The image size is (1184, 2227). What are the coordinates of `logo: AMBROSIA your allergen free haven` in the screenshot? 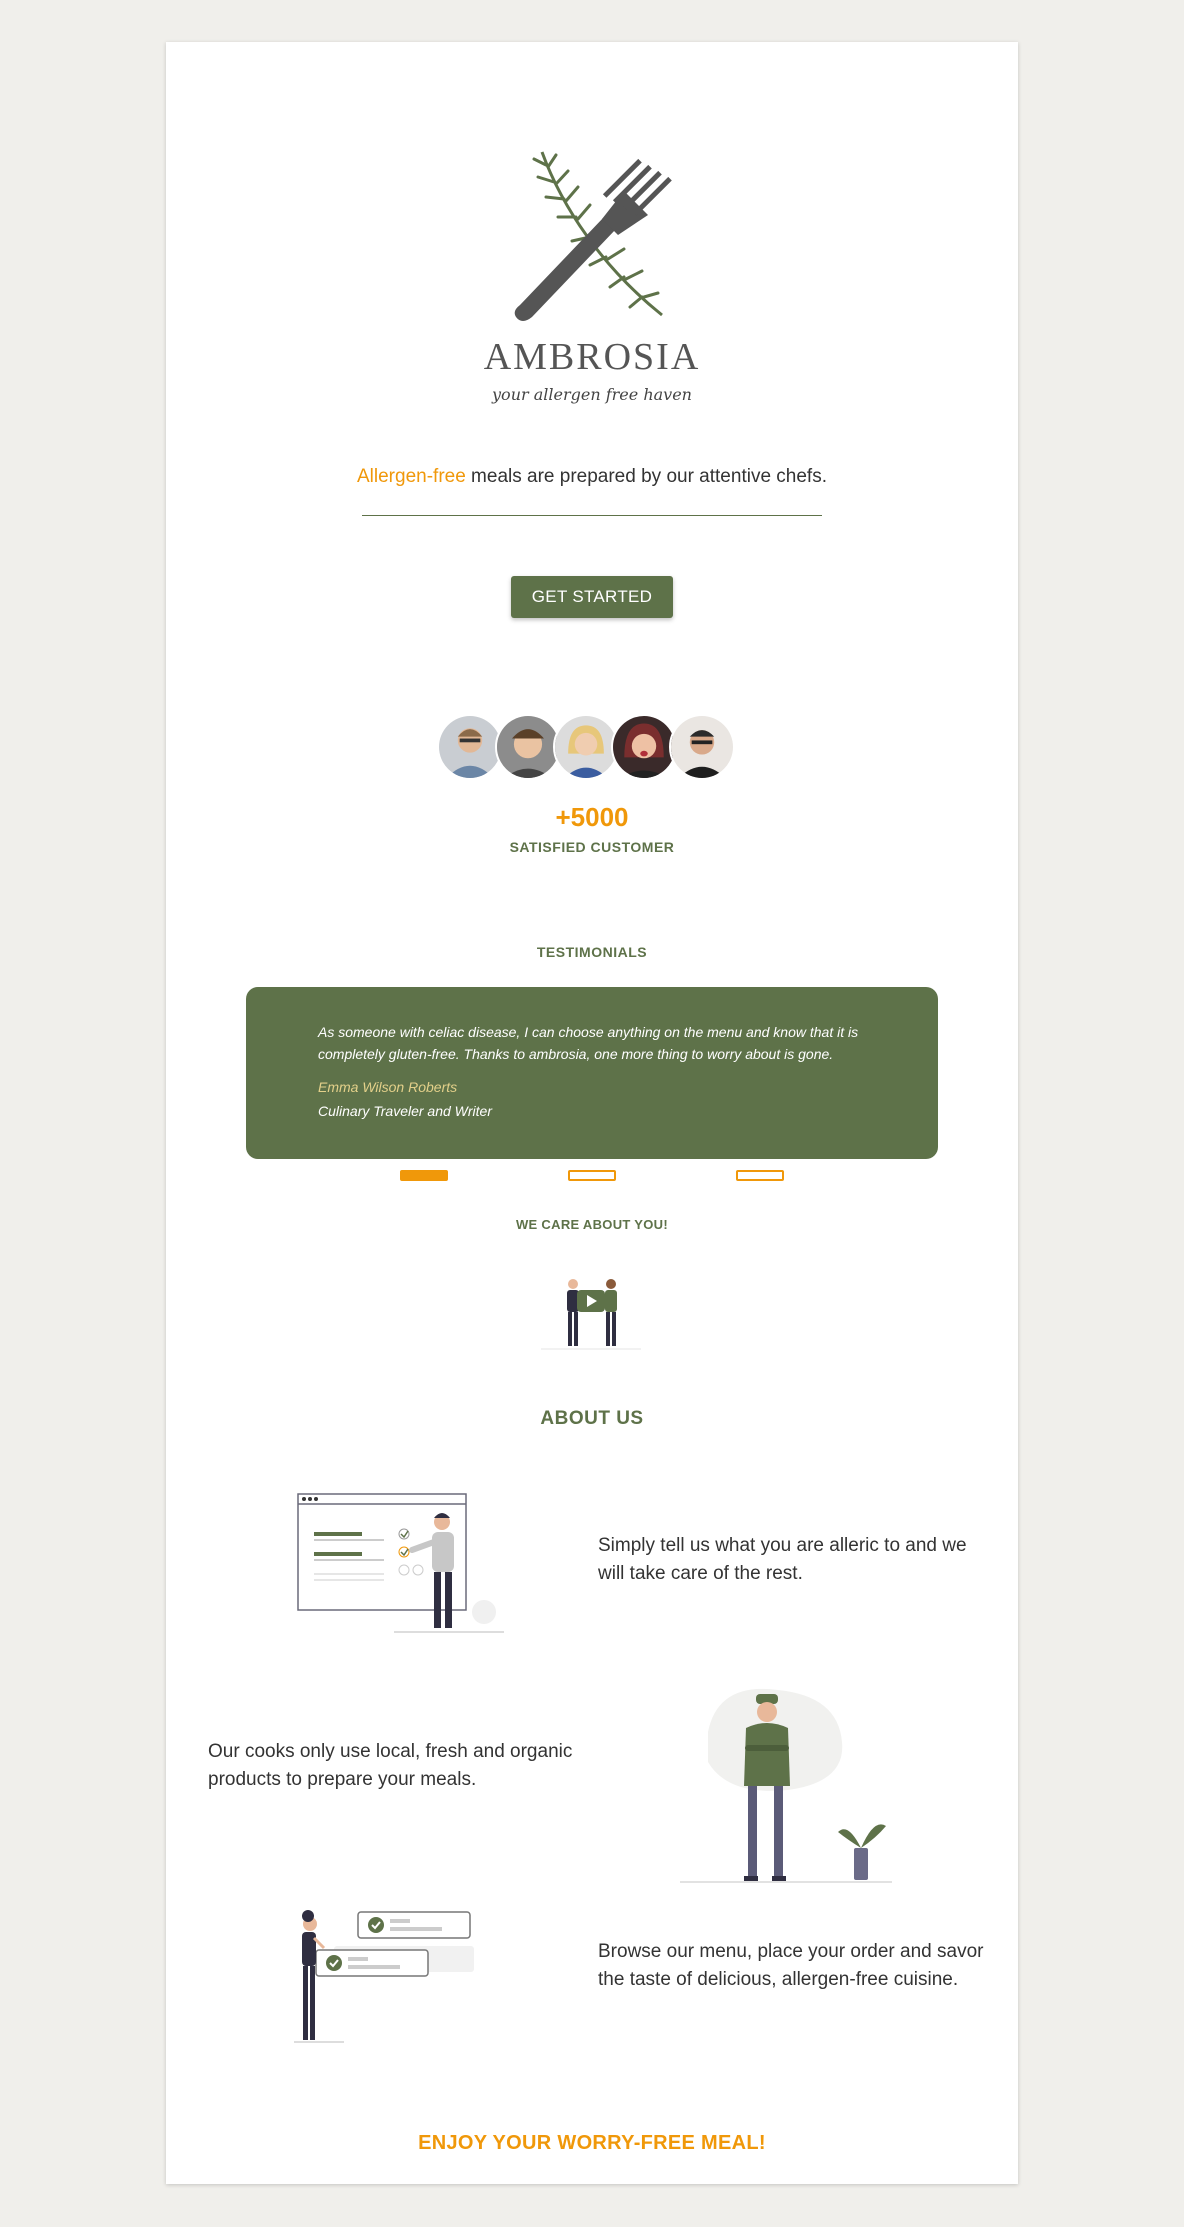 It's located at (592, 307).